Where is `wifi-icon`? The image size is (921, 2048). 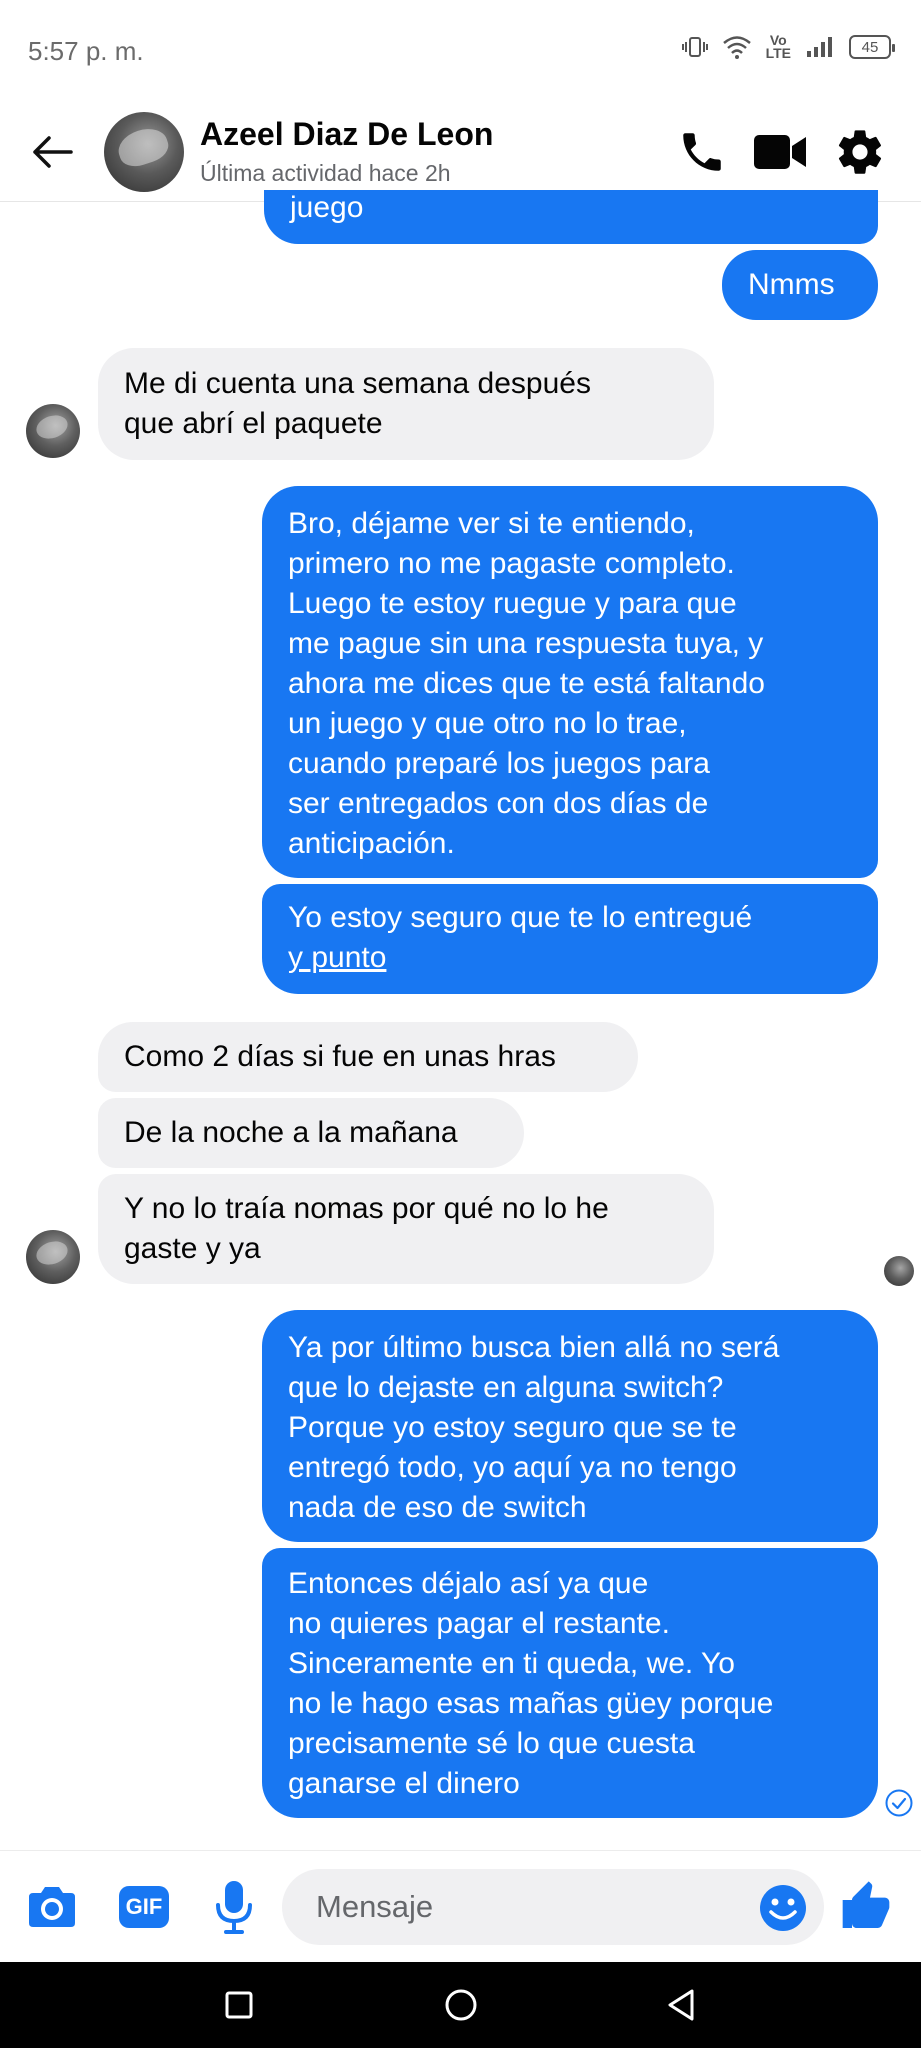 wifi-icon is located at coordinates (736, 47).